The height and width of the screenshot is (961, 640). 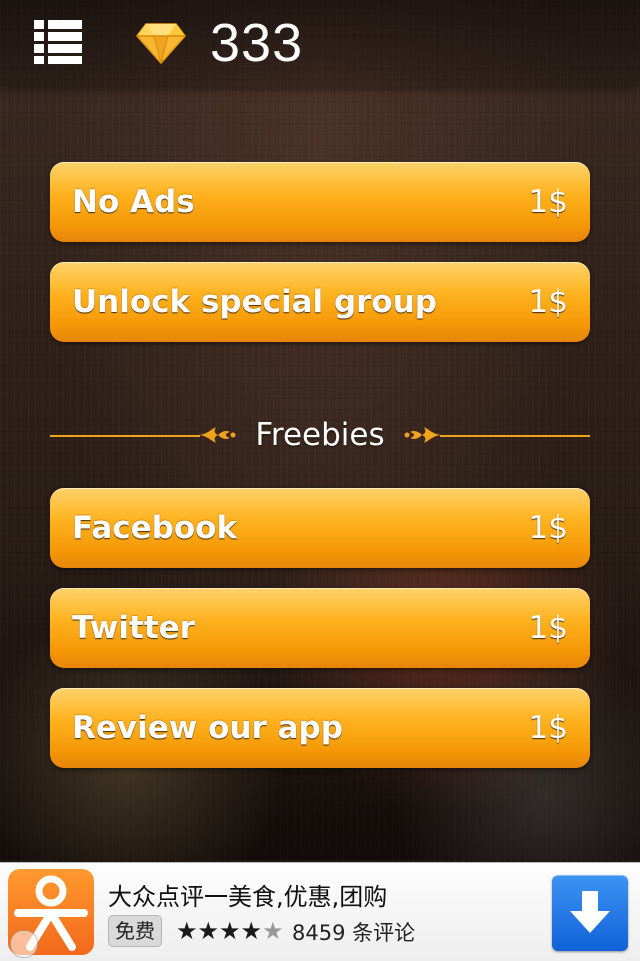 I want to click on button-label: Twitter, so click(x=133, y=628).